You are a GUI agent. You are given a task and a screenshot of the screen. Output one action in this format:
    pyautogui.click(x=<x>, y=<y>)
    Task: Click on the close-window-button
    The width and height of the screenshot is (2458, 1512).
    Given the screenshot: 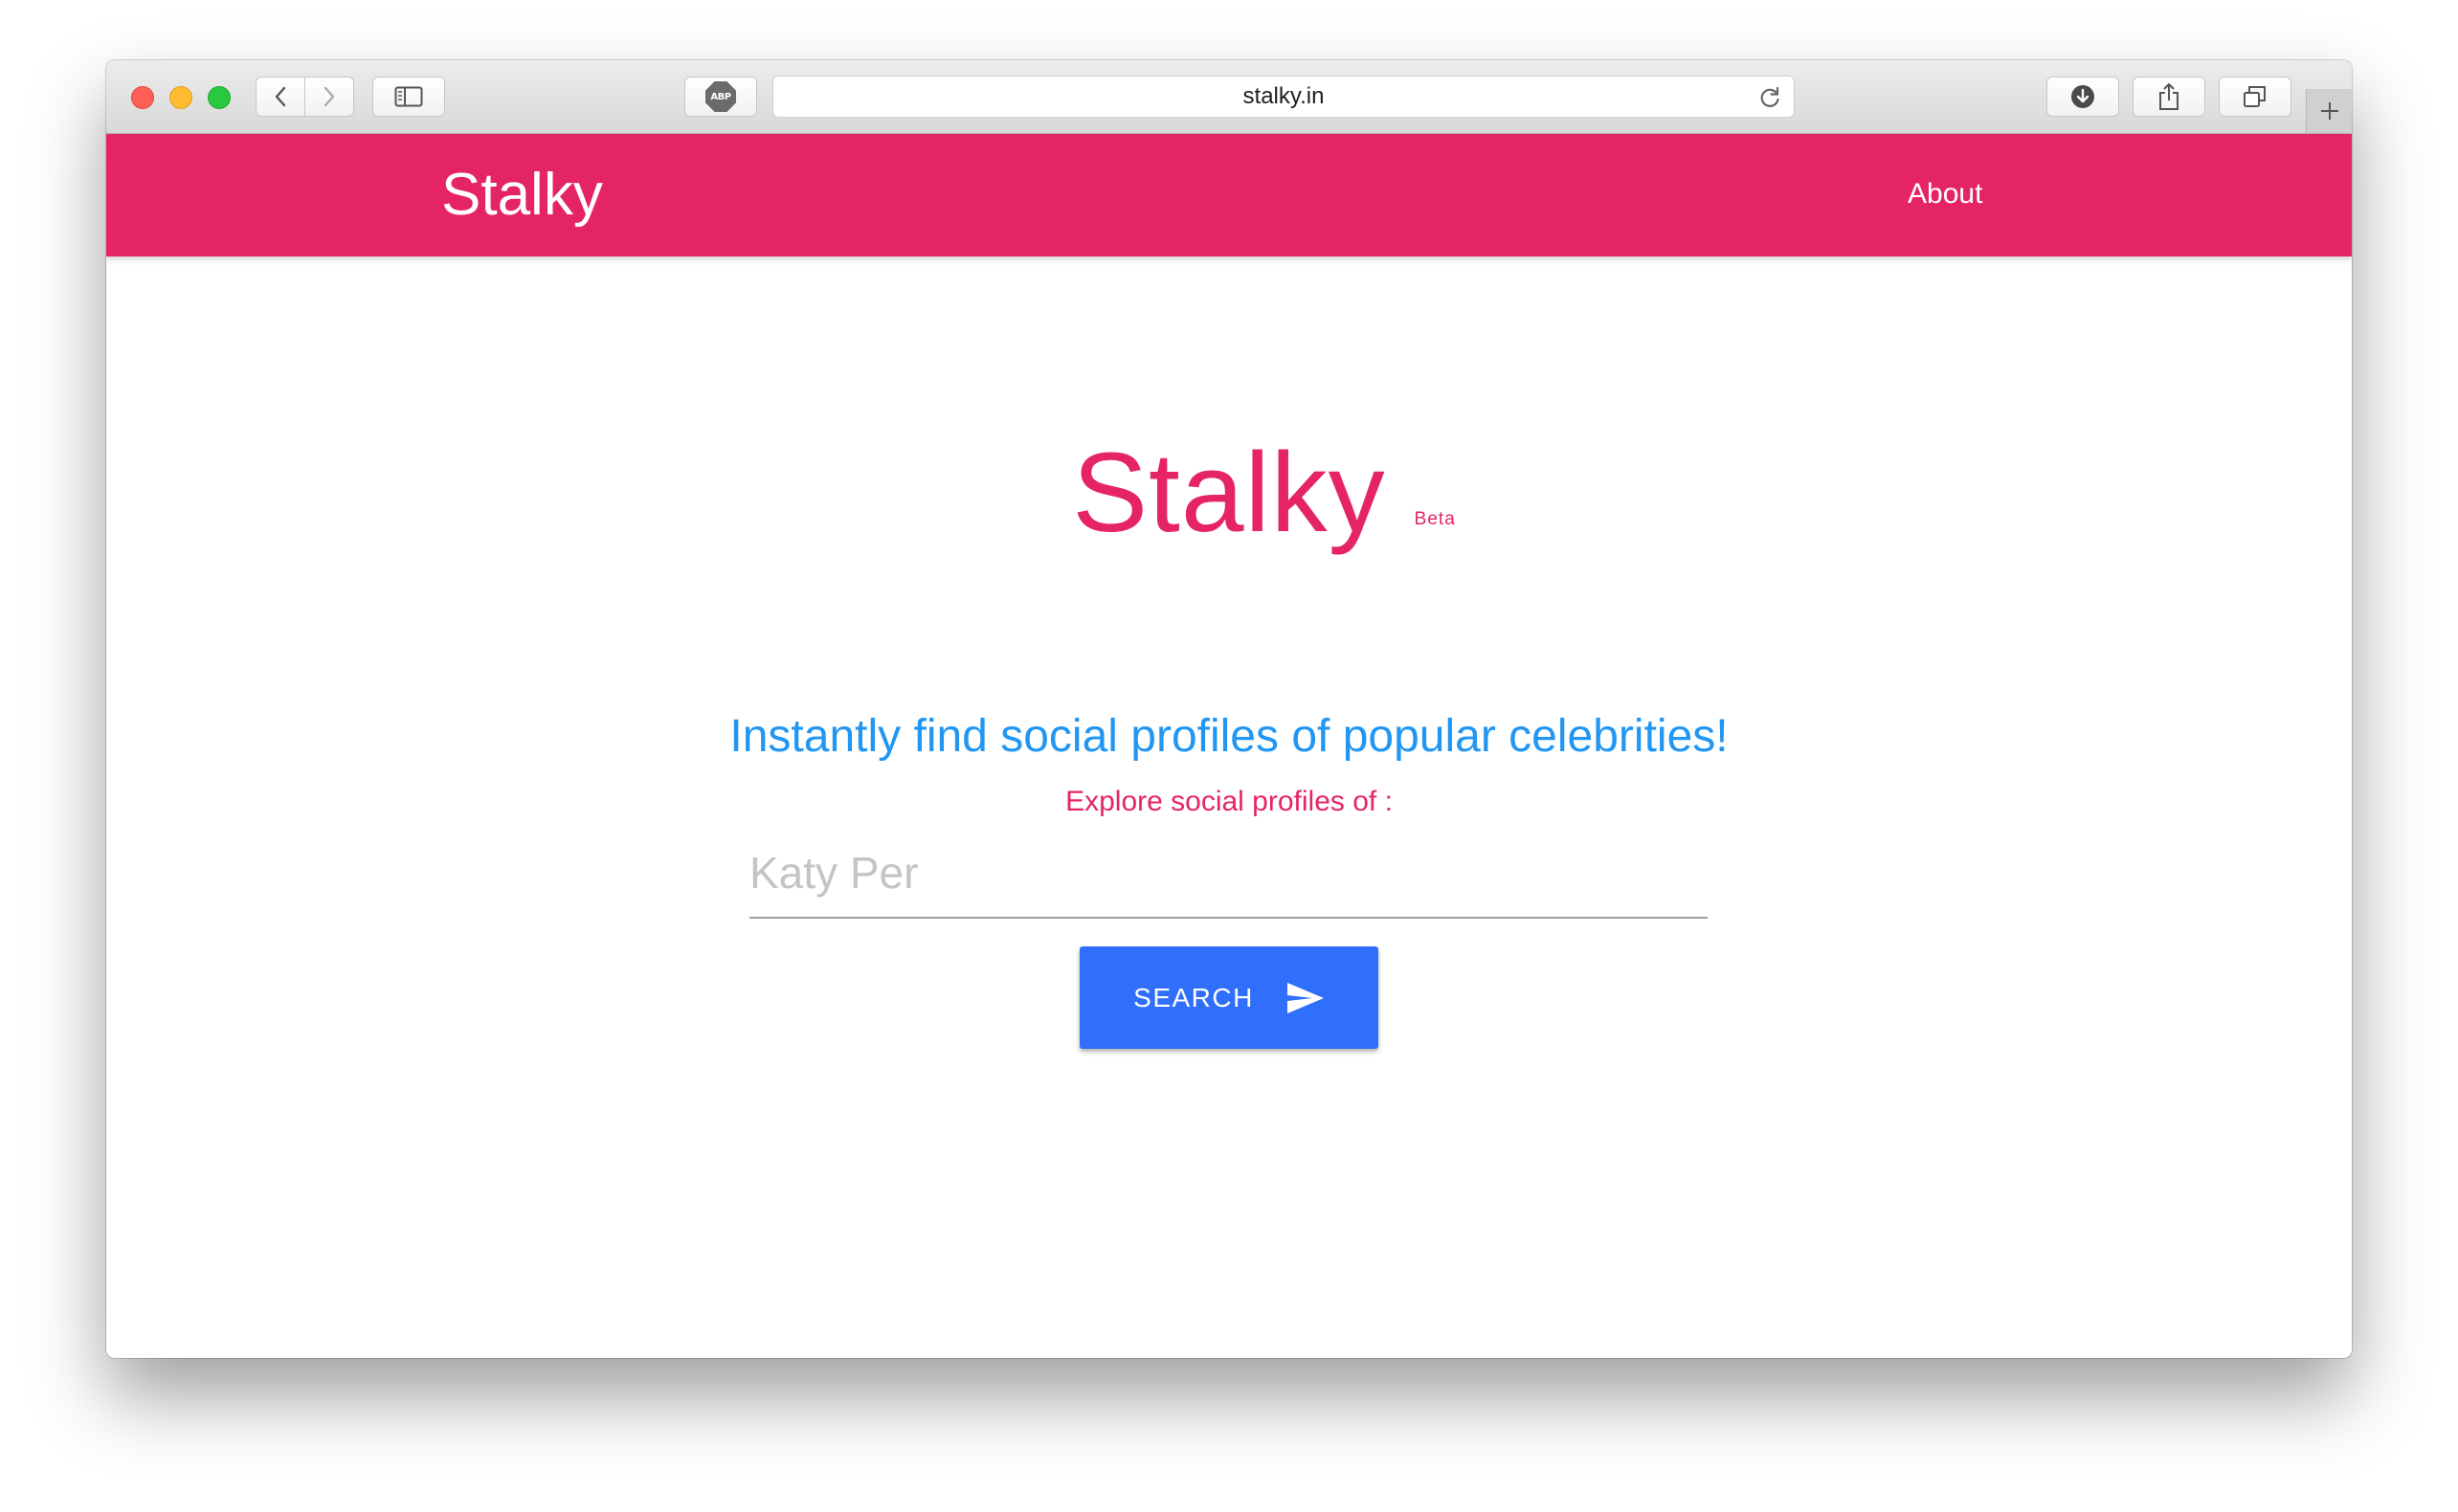 What is the action you would take?
    pyautogui.click(x=142, y=97)
    